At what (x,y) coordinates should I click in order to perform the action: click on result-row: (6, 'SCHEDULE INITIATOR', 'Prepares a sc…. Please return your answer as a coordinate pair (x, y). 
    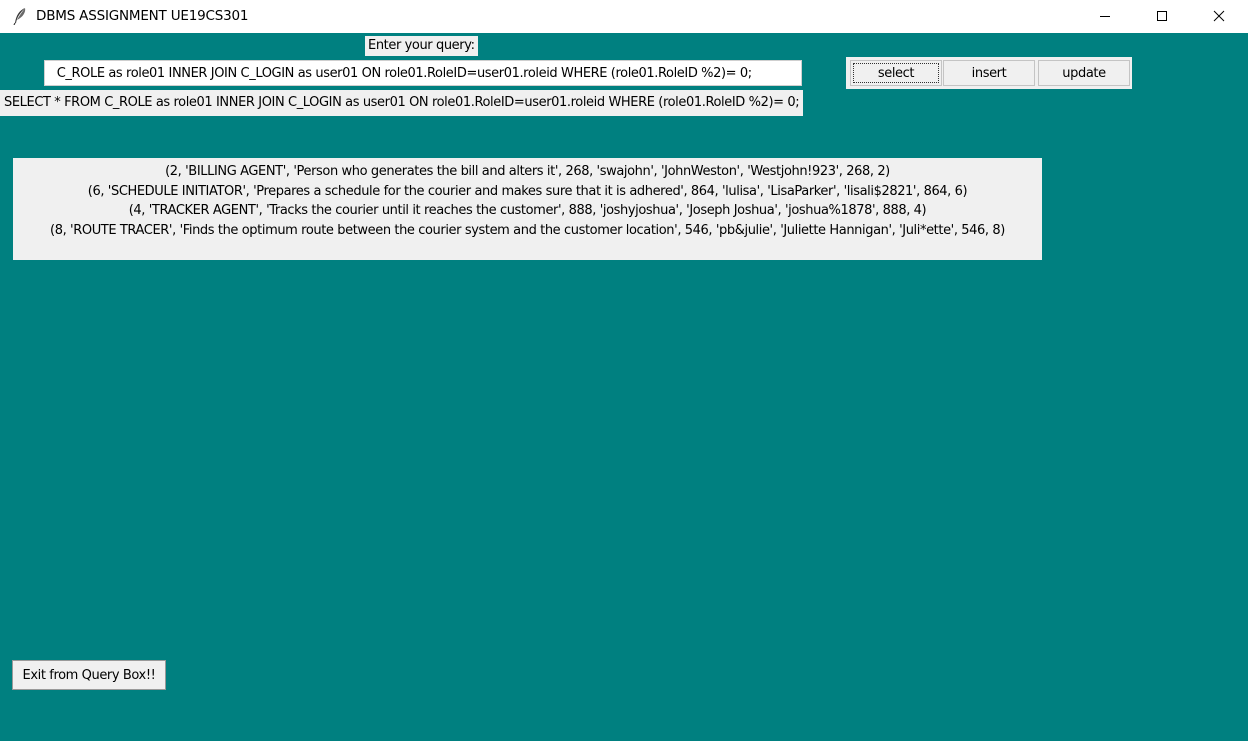
    Looking at the image, I should click on (527, 191).